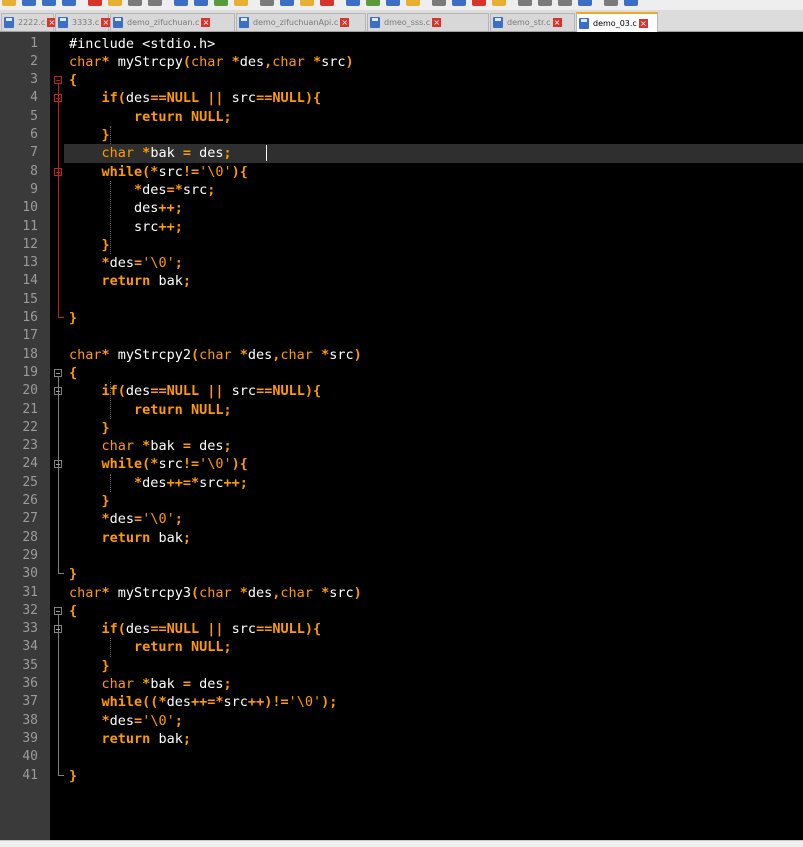 Image resolution: width=803 pixels, height=847 pixels. I want to click on fold-margin, so click(57, 436).